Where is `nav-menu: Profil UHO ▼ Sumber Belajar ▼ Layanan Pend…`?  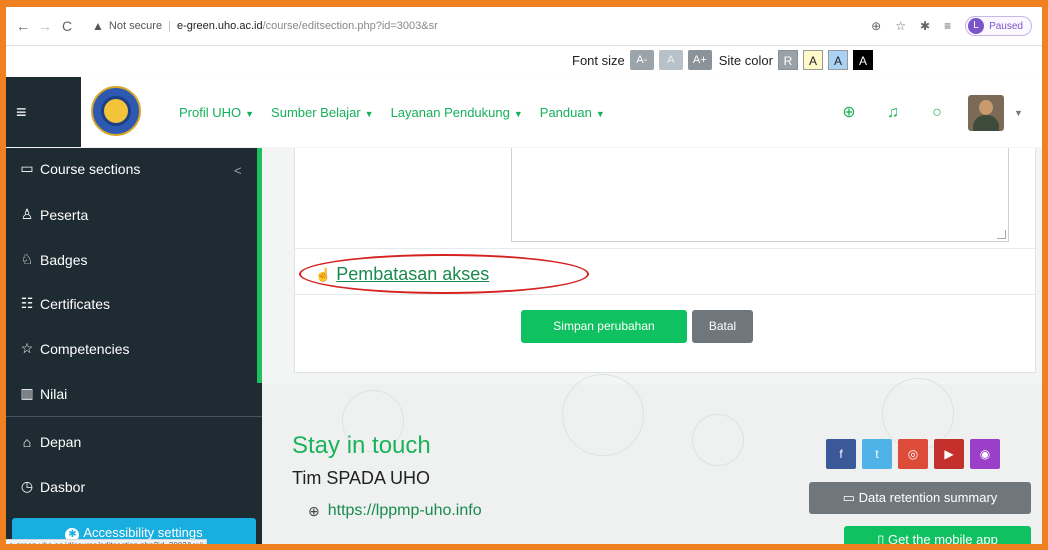
nav-menu: Profil UHO ▼ Sumber Belajar ▼ Layanan Pend… is located at coordinates (392, 112).